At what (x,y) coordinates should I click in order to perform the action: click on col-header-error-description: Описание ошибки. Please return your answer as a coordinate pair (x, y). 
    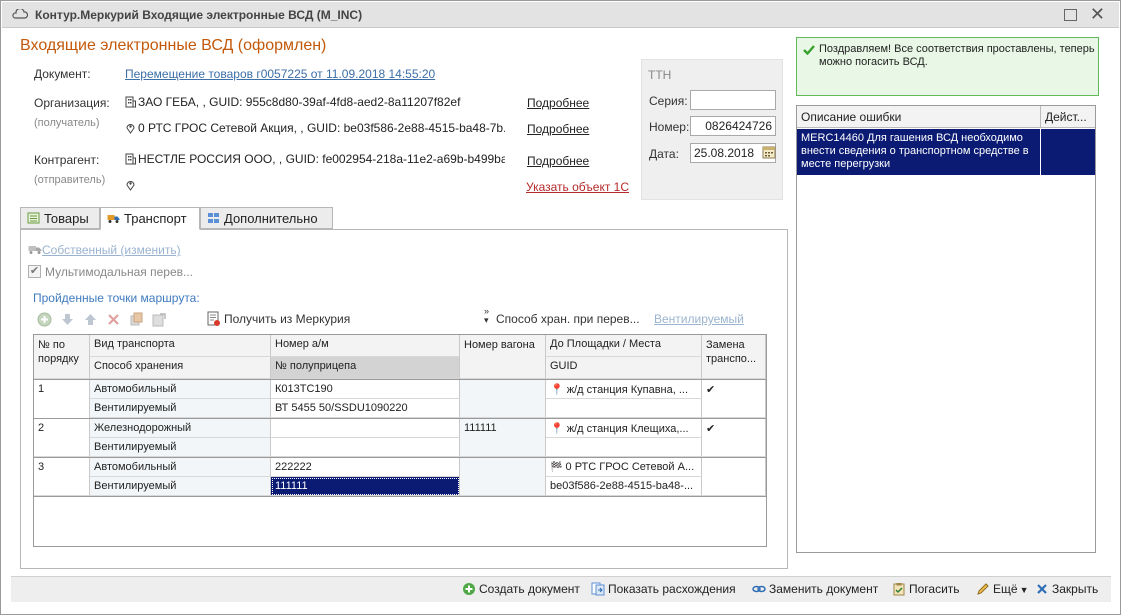
    Looking at the image, I should click on (919, 117).